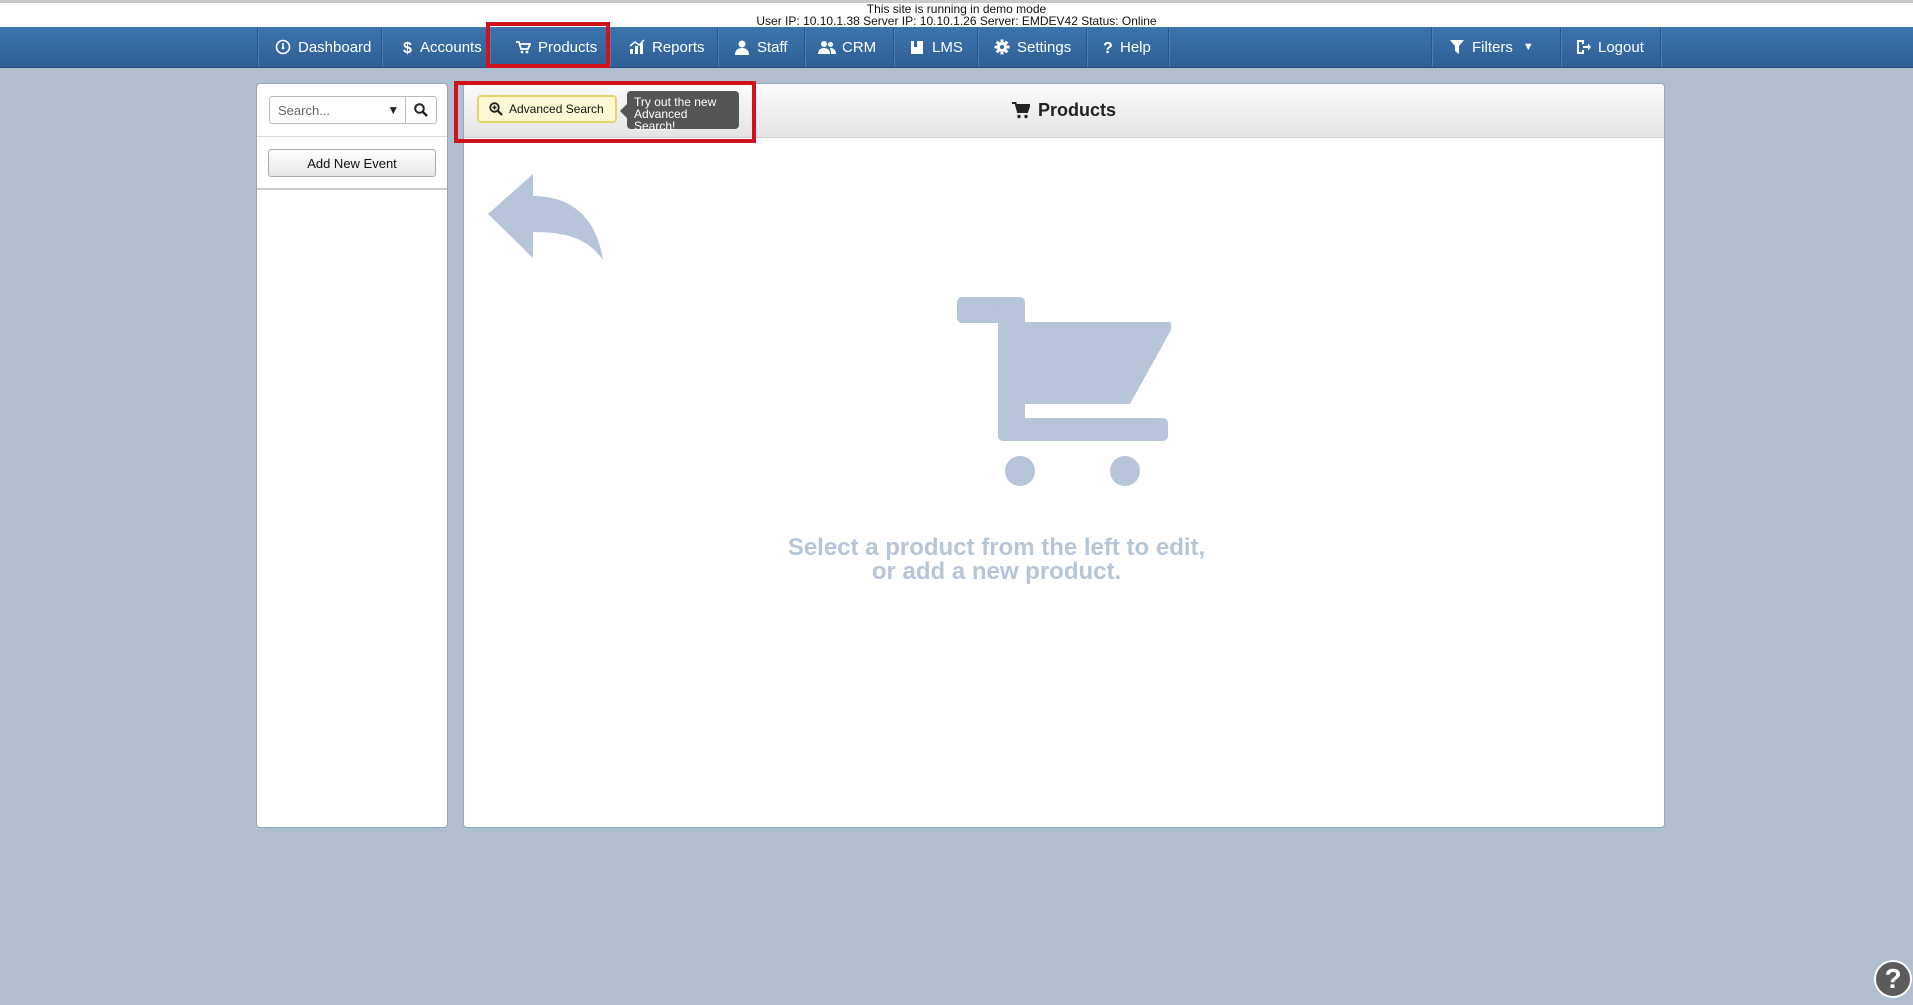 Image resolution: width=1913 pixels, height=1005 pixels. What do you see at coordinates (326, 110) in the screenshot?
I see `search-input` at bounding box center [326, 110].